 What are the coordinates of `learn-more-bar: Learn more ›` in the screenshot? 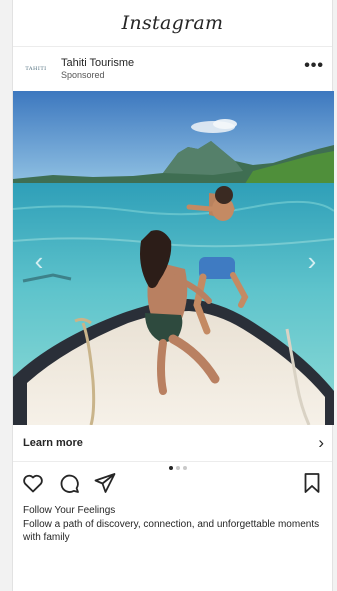 It's located at (172, 443).